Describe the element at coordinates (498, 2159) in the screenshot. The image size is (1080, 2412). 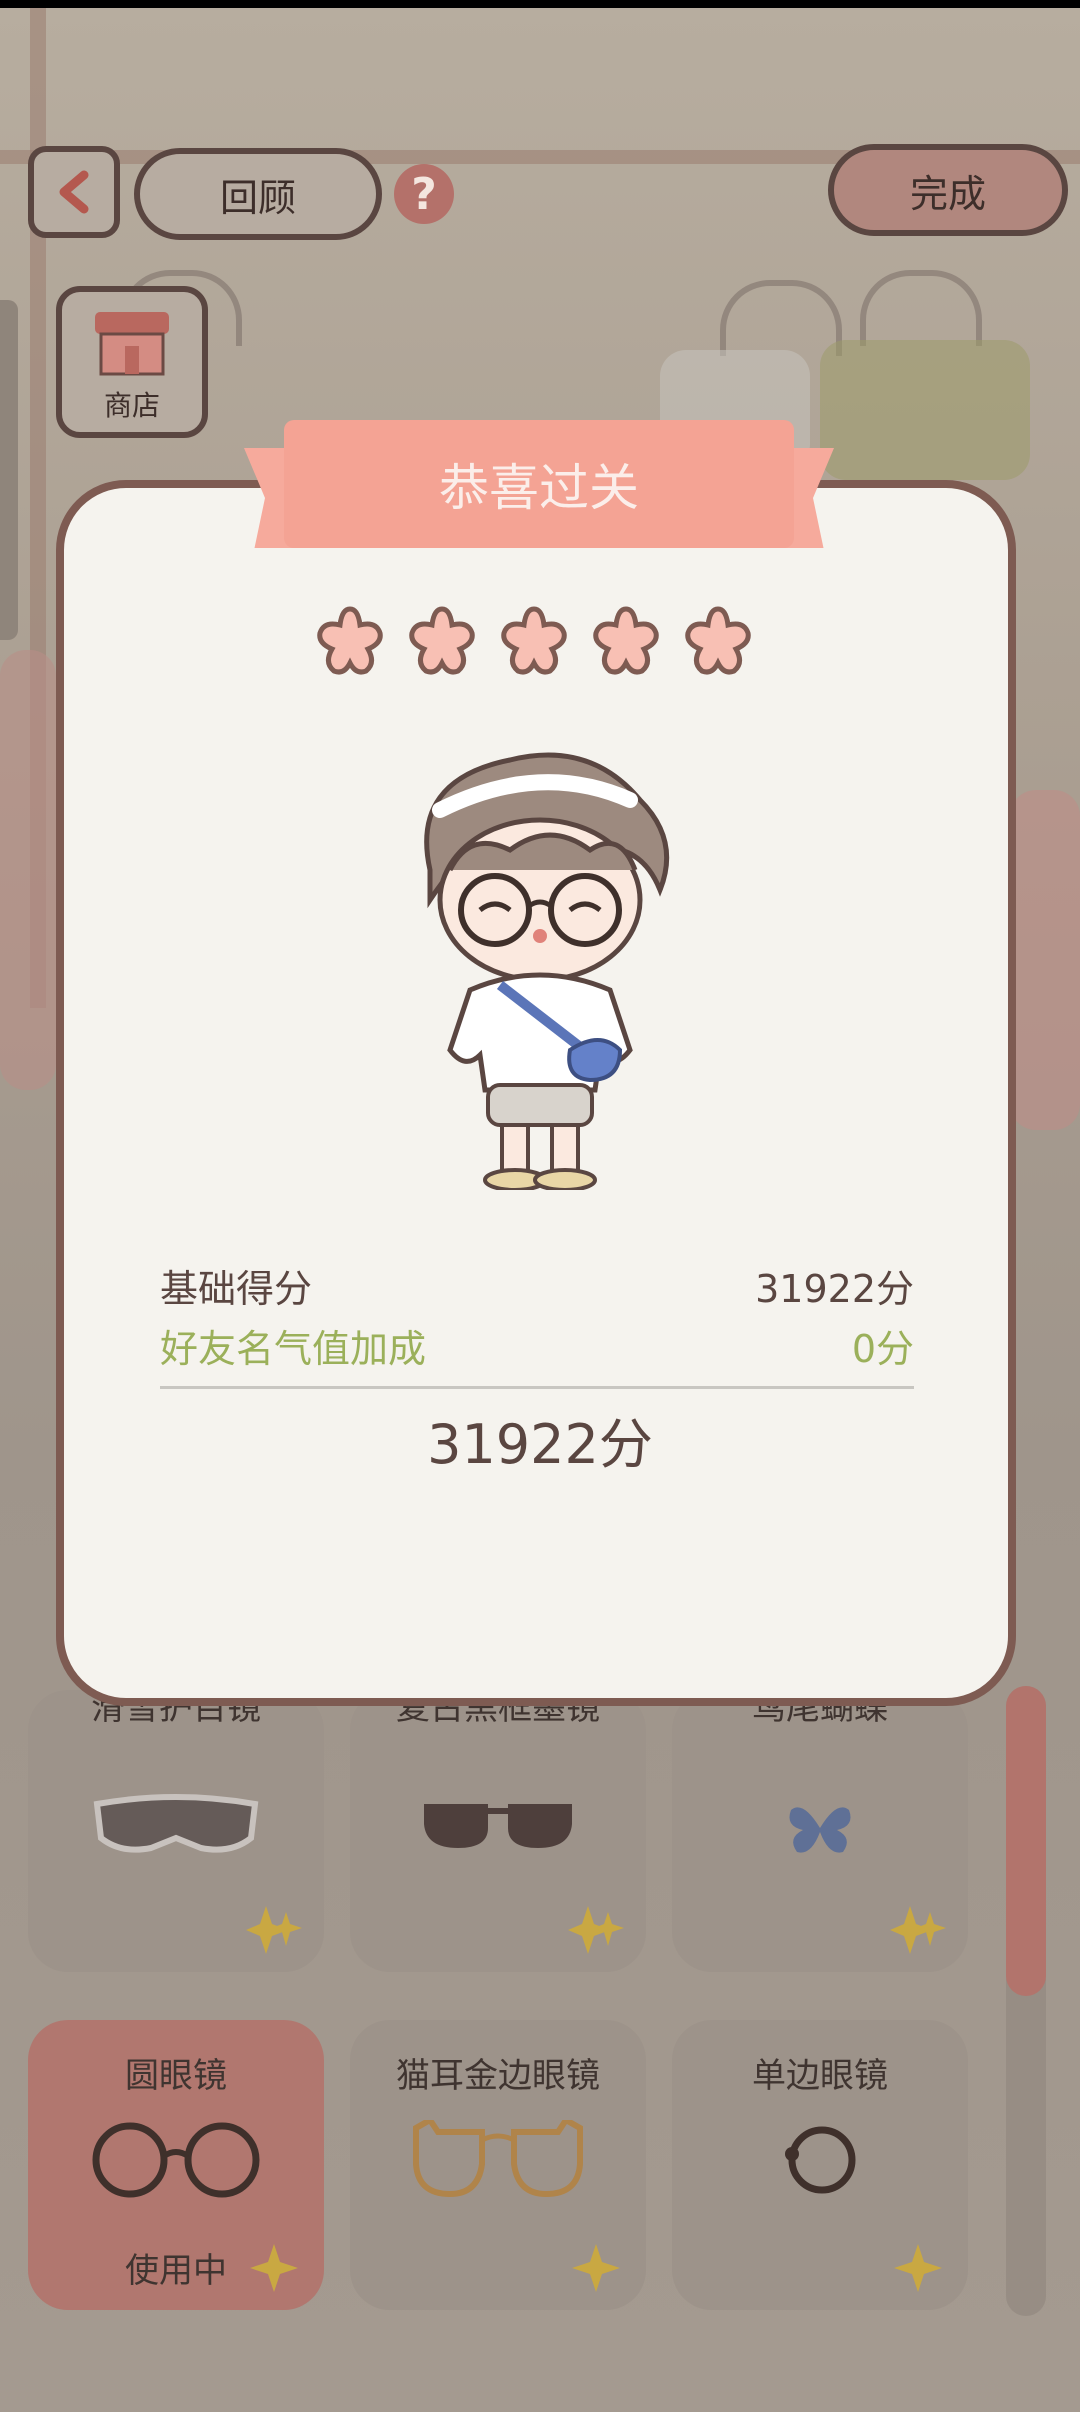
I see `cat-ear-glasses-icon` at that location.